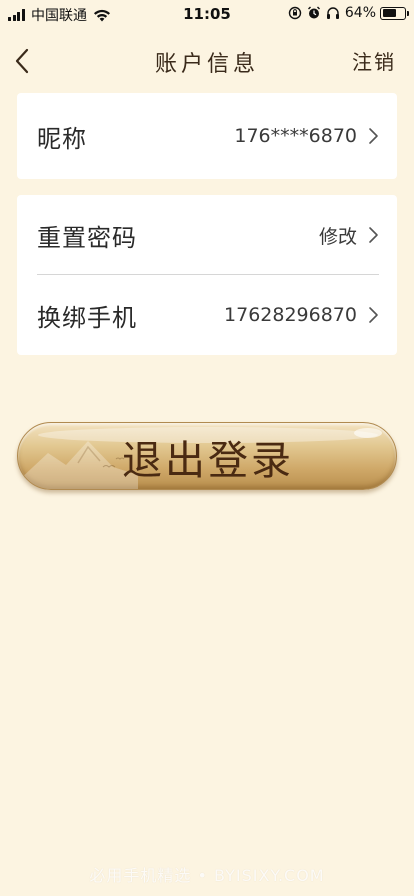 The width and height of the screenshot is (414, 896). I want to click on alarm-icon, so click(313, 12).